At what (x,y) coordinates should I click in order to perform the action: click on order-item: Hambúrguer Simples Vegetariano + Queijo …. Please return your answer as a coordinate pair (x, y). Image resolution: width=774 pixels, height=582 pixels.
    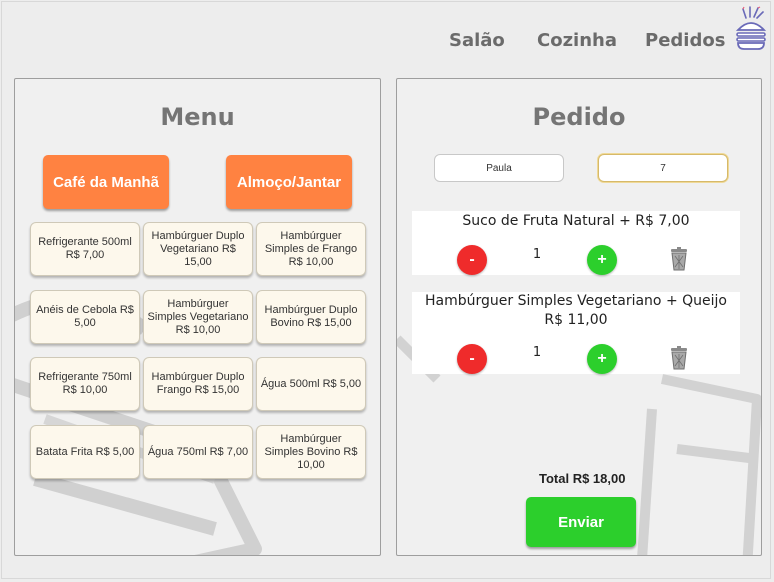
    Looking at the image, I should click on (576, 333).